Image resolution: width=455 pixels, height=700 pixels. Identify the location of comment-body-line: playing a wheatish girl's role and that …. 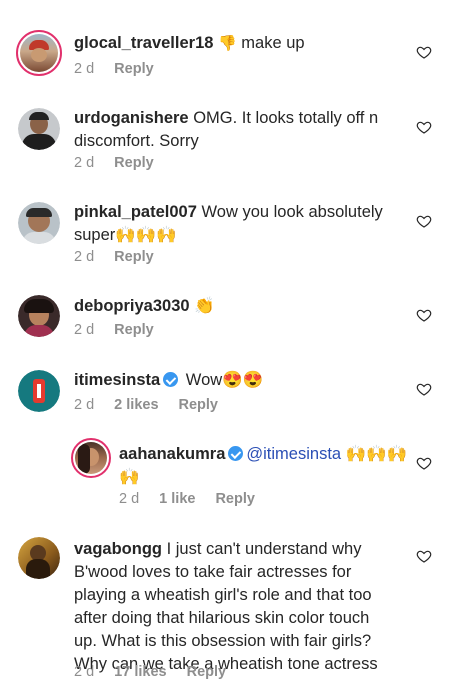
(223, 595).